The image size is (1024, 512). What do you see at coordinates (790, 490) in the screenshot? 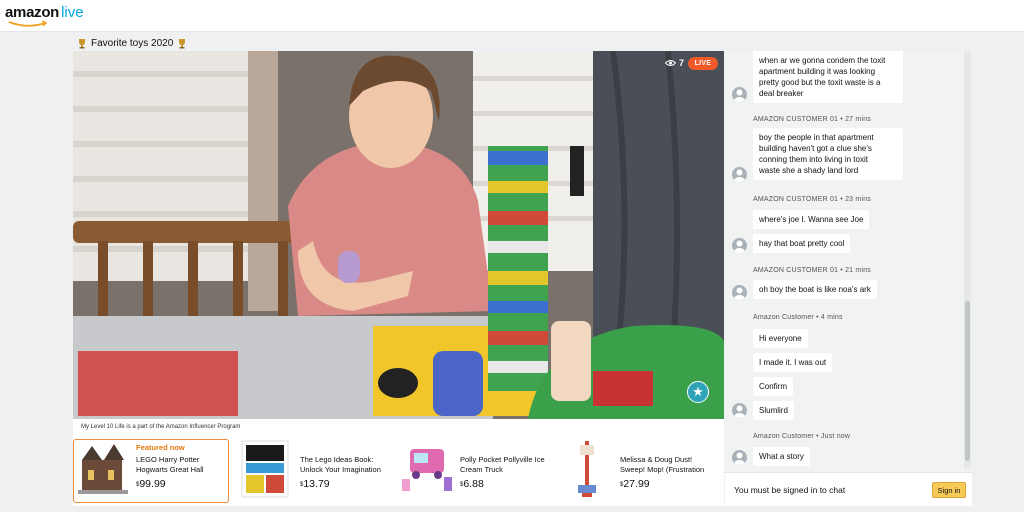
I see `sign-in-required-note: You must be signed in to chat` at bounding box center [790, 490].